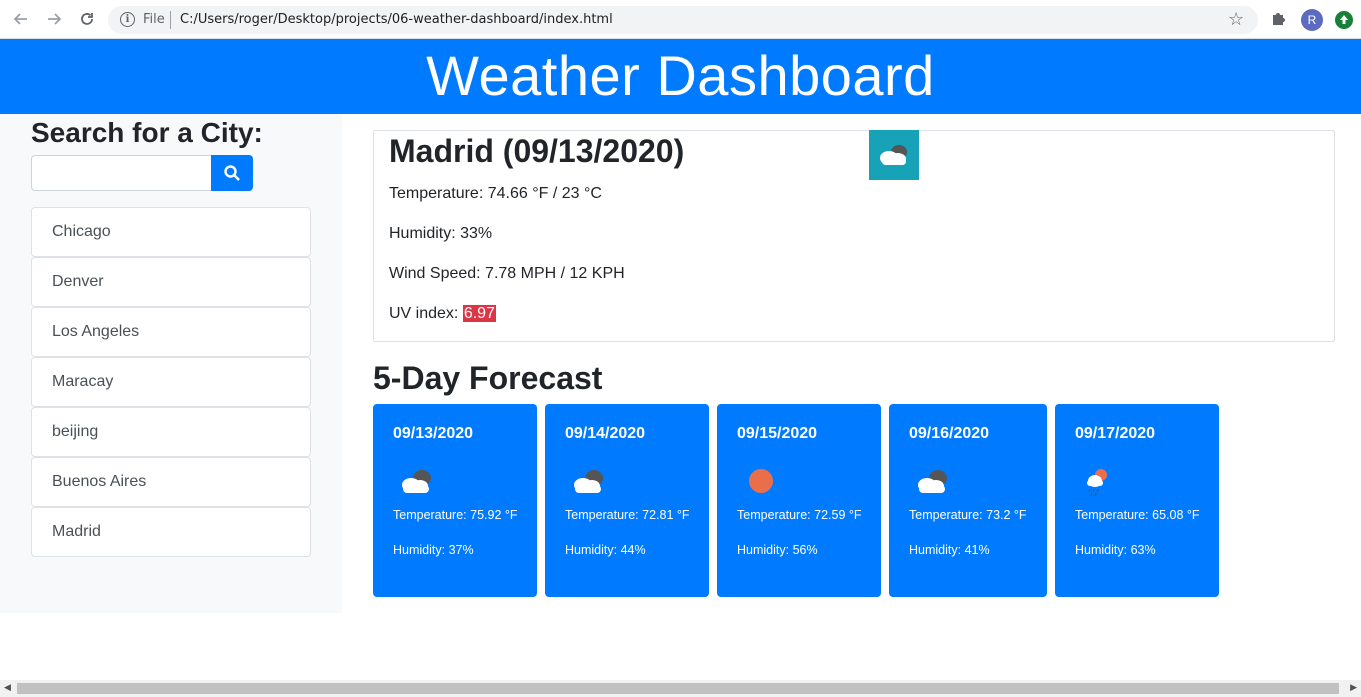 The width and height of the screenshot is (1361, 697). What do you see at coordinates (1279, 18) in the screenshot?
I see `extensions-puzzle-icon` at bounding box center [1279, 18].